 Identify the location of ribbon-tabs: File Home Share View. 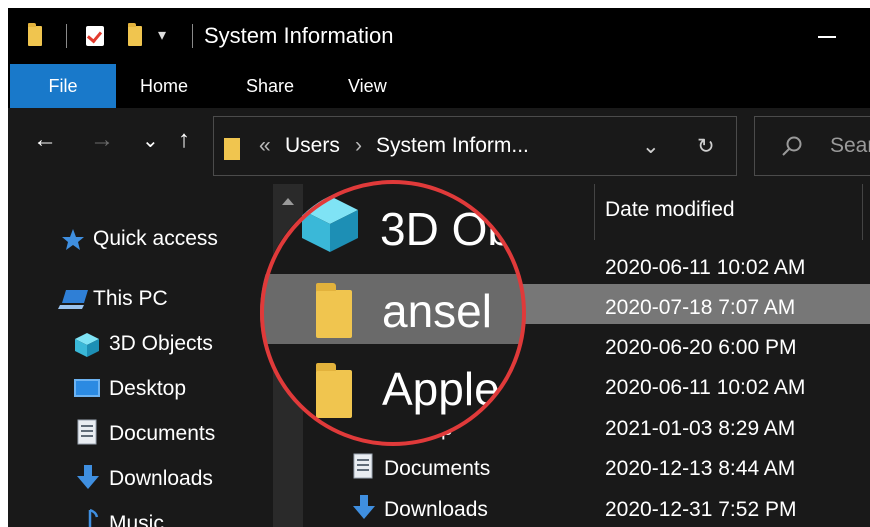
(439, 86).